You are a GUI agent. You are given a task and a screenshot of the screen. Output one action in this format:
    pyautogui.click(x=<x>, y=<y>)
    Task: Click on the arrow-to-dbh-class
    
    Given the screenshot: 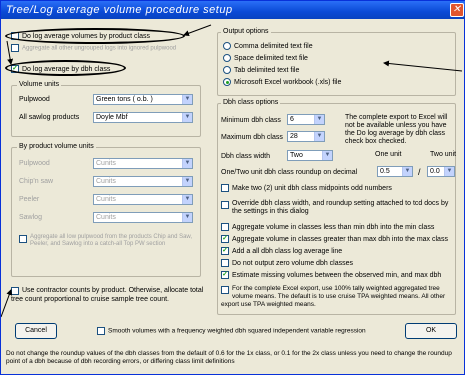 What is the action you would take?
    pyautogui.click(x=10, y=52)
    